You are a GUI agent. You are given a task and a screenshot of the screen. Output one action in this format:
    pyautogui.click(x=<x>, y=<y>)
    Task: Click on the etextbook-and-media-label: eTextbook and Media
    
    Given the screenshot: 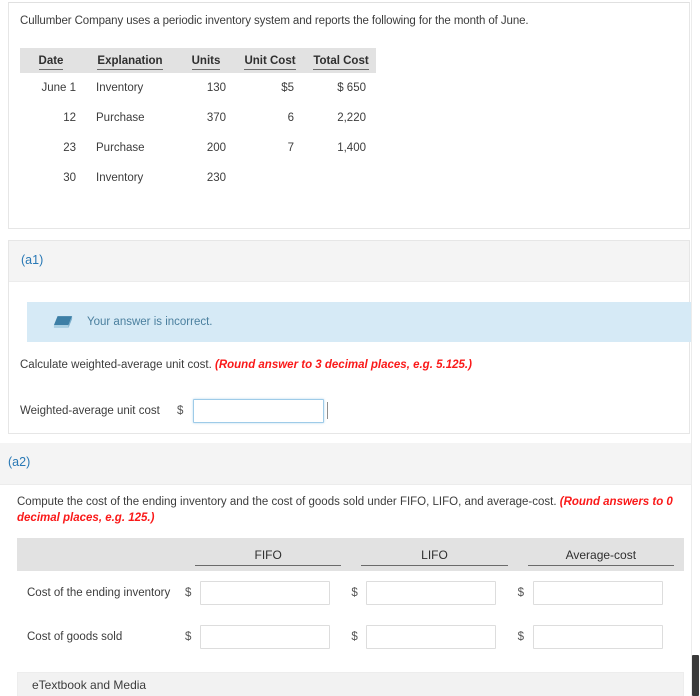 What is the action you would take?
    pyautogui.click(x=89, y=685)
    